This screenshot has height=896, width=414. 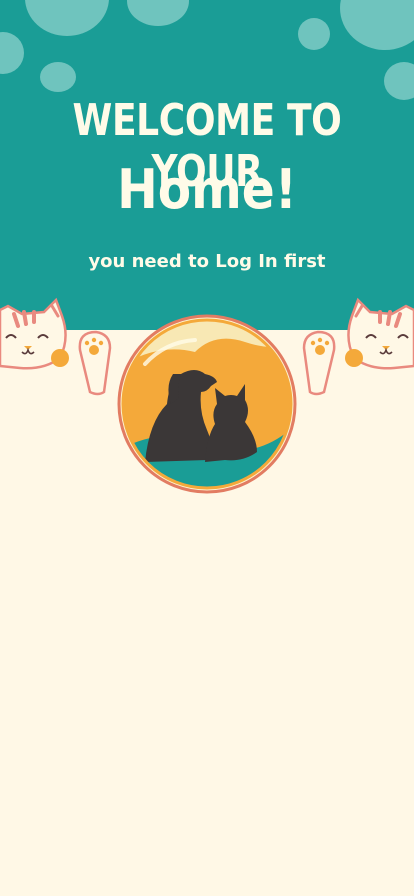 What do you see at coordinates (207, 189) in the screenshot?
I see `welcome-title-home: Home!` at bounding box center [207, 189].